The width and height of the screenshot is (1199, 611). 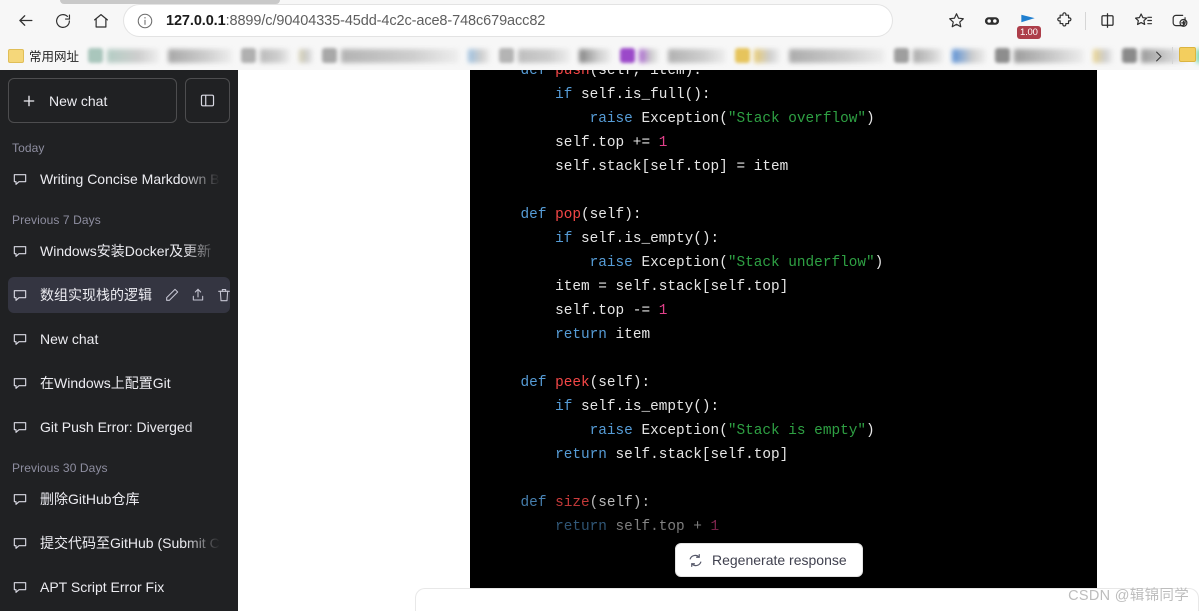 What do you see at coordinates (25, 21) in the screenshot?
I see `back-arrow-icon` at bounding box center [25, 21].